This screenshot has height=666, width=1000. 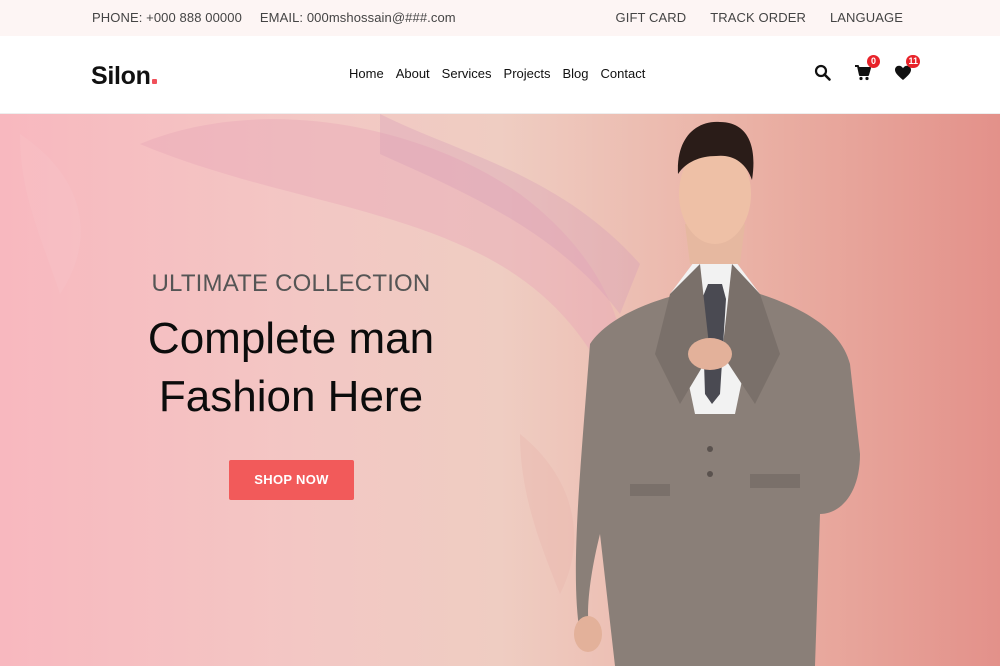 What do you see at coordinates (366, 73) in the screenshot?
I see `nav-home: Home` at bounding box center [366, 73].